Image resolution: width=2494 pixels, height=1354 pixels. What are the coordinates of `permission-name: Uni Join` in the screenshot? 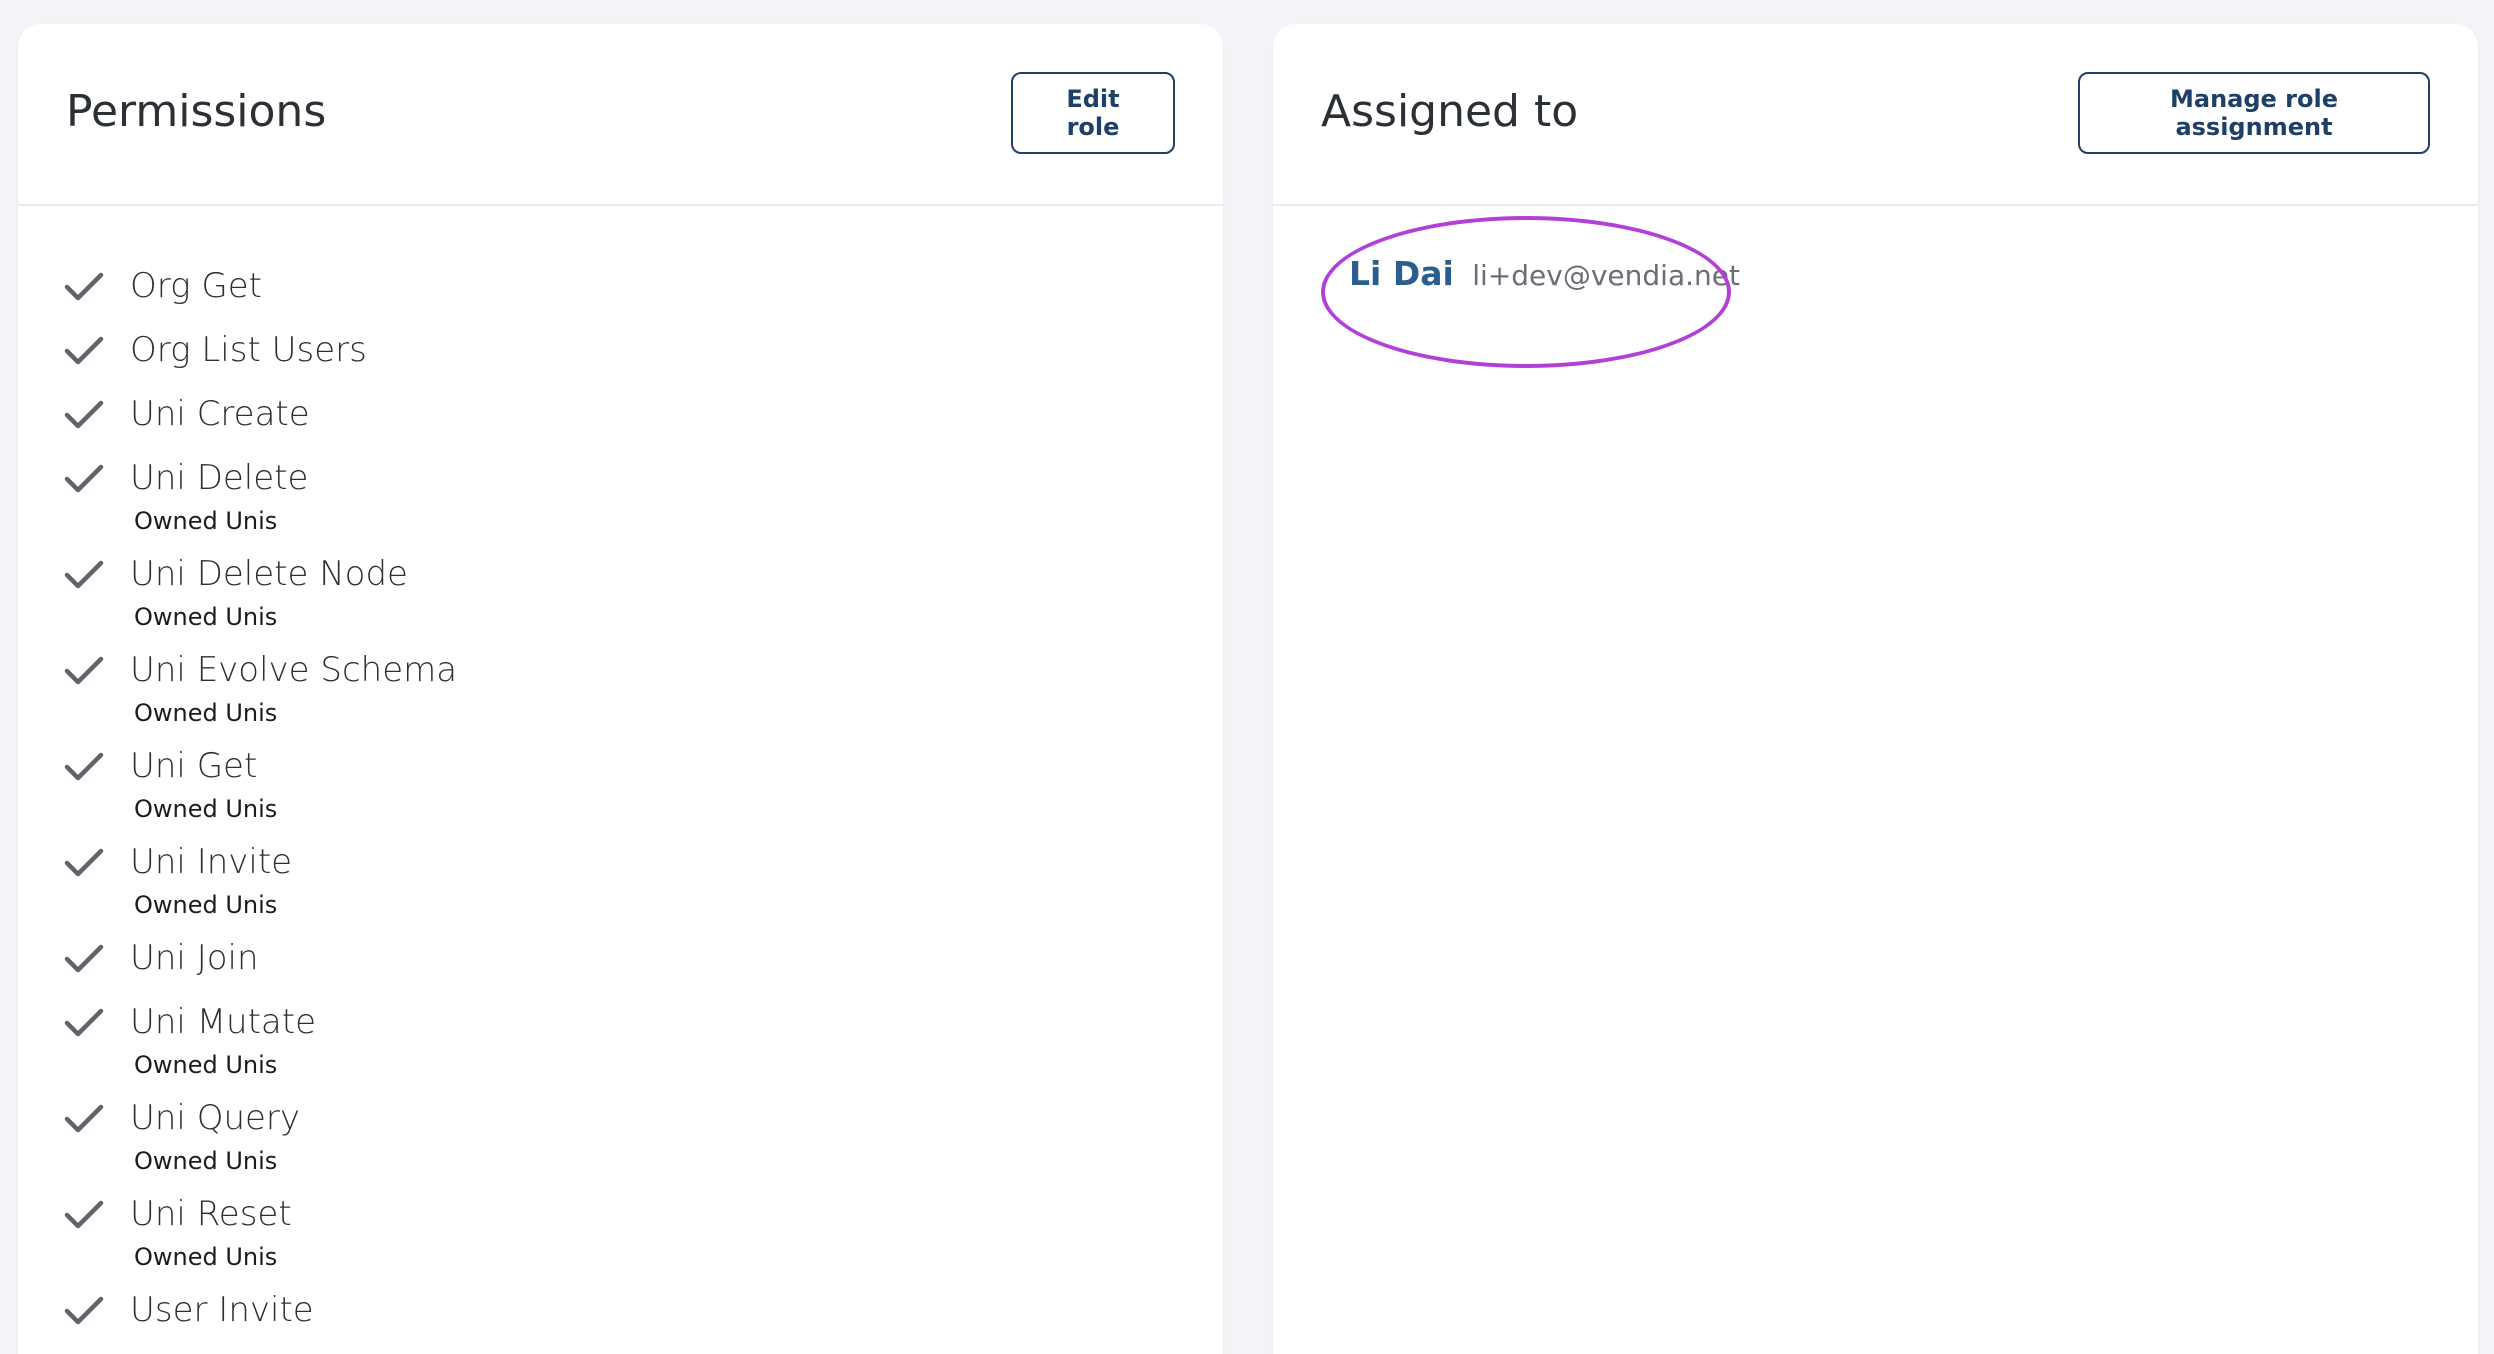 It's located at (194, 958).